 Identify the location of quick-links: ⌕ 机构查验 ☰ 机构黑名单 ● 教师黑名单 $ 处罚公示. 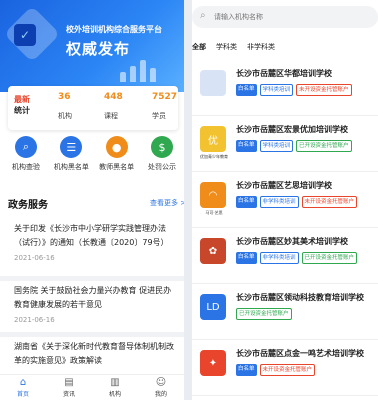
(94, 154).